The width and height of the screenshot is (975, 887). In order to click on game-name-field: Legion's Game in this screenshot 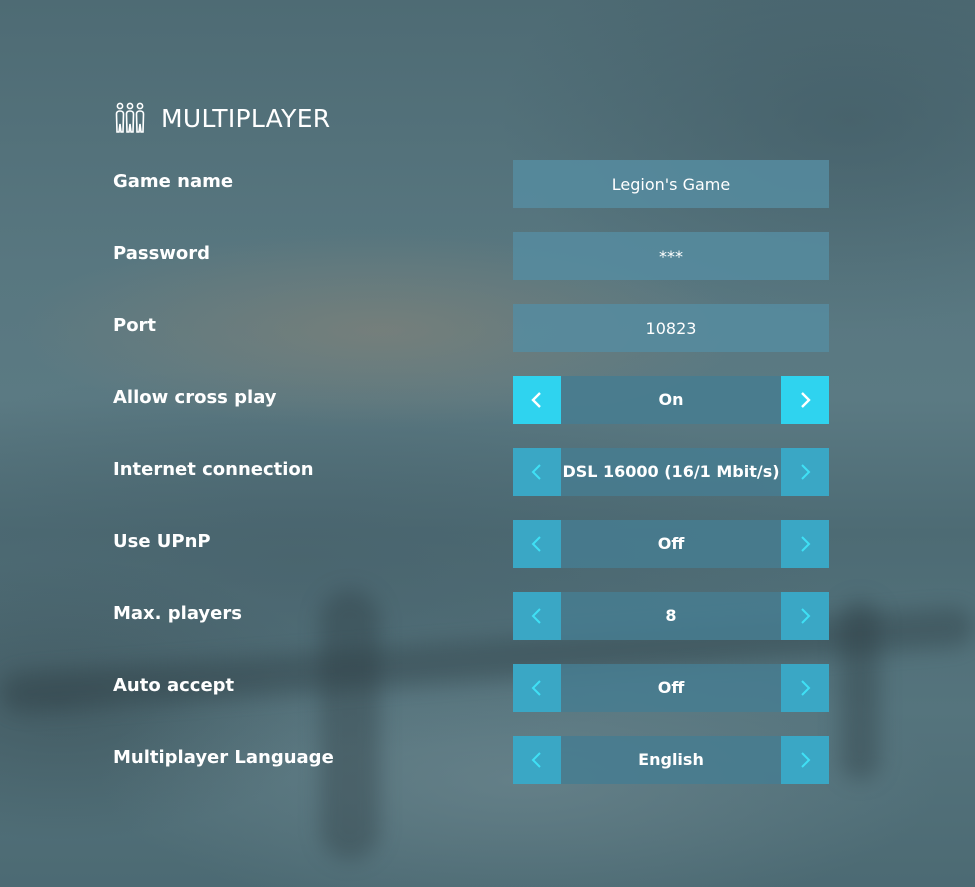, I will do `click(671, 184)`.